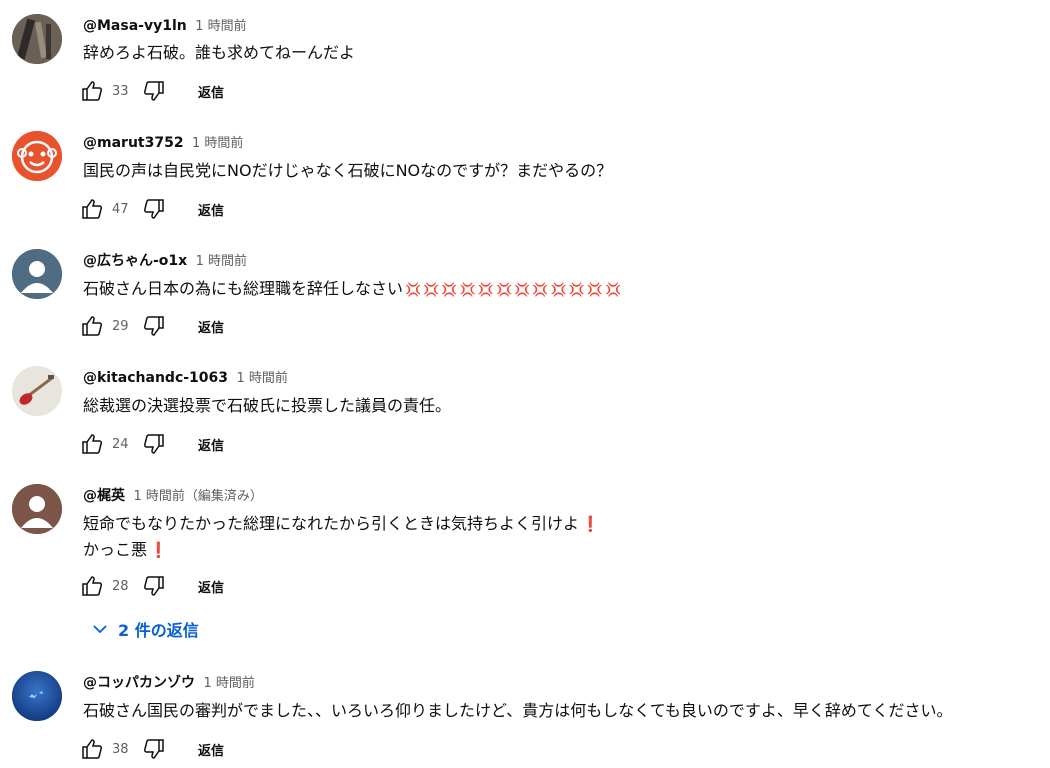 The image size is (1050, 768). I want to click on view-replies-label: 2 件の返信, so click(158, 630).